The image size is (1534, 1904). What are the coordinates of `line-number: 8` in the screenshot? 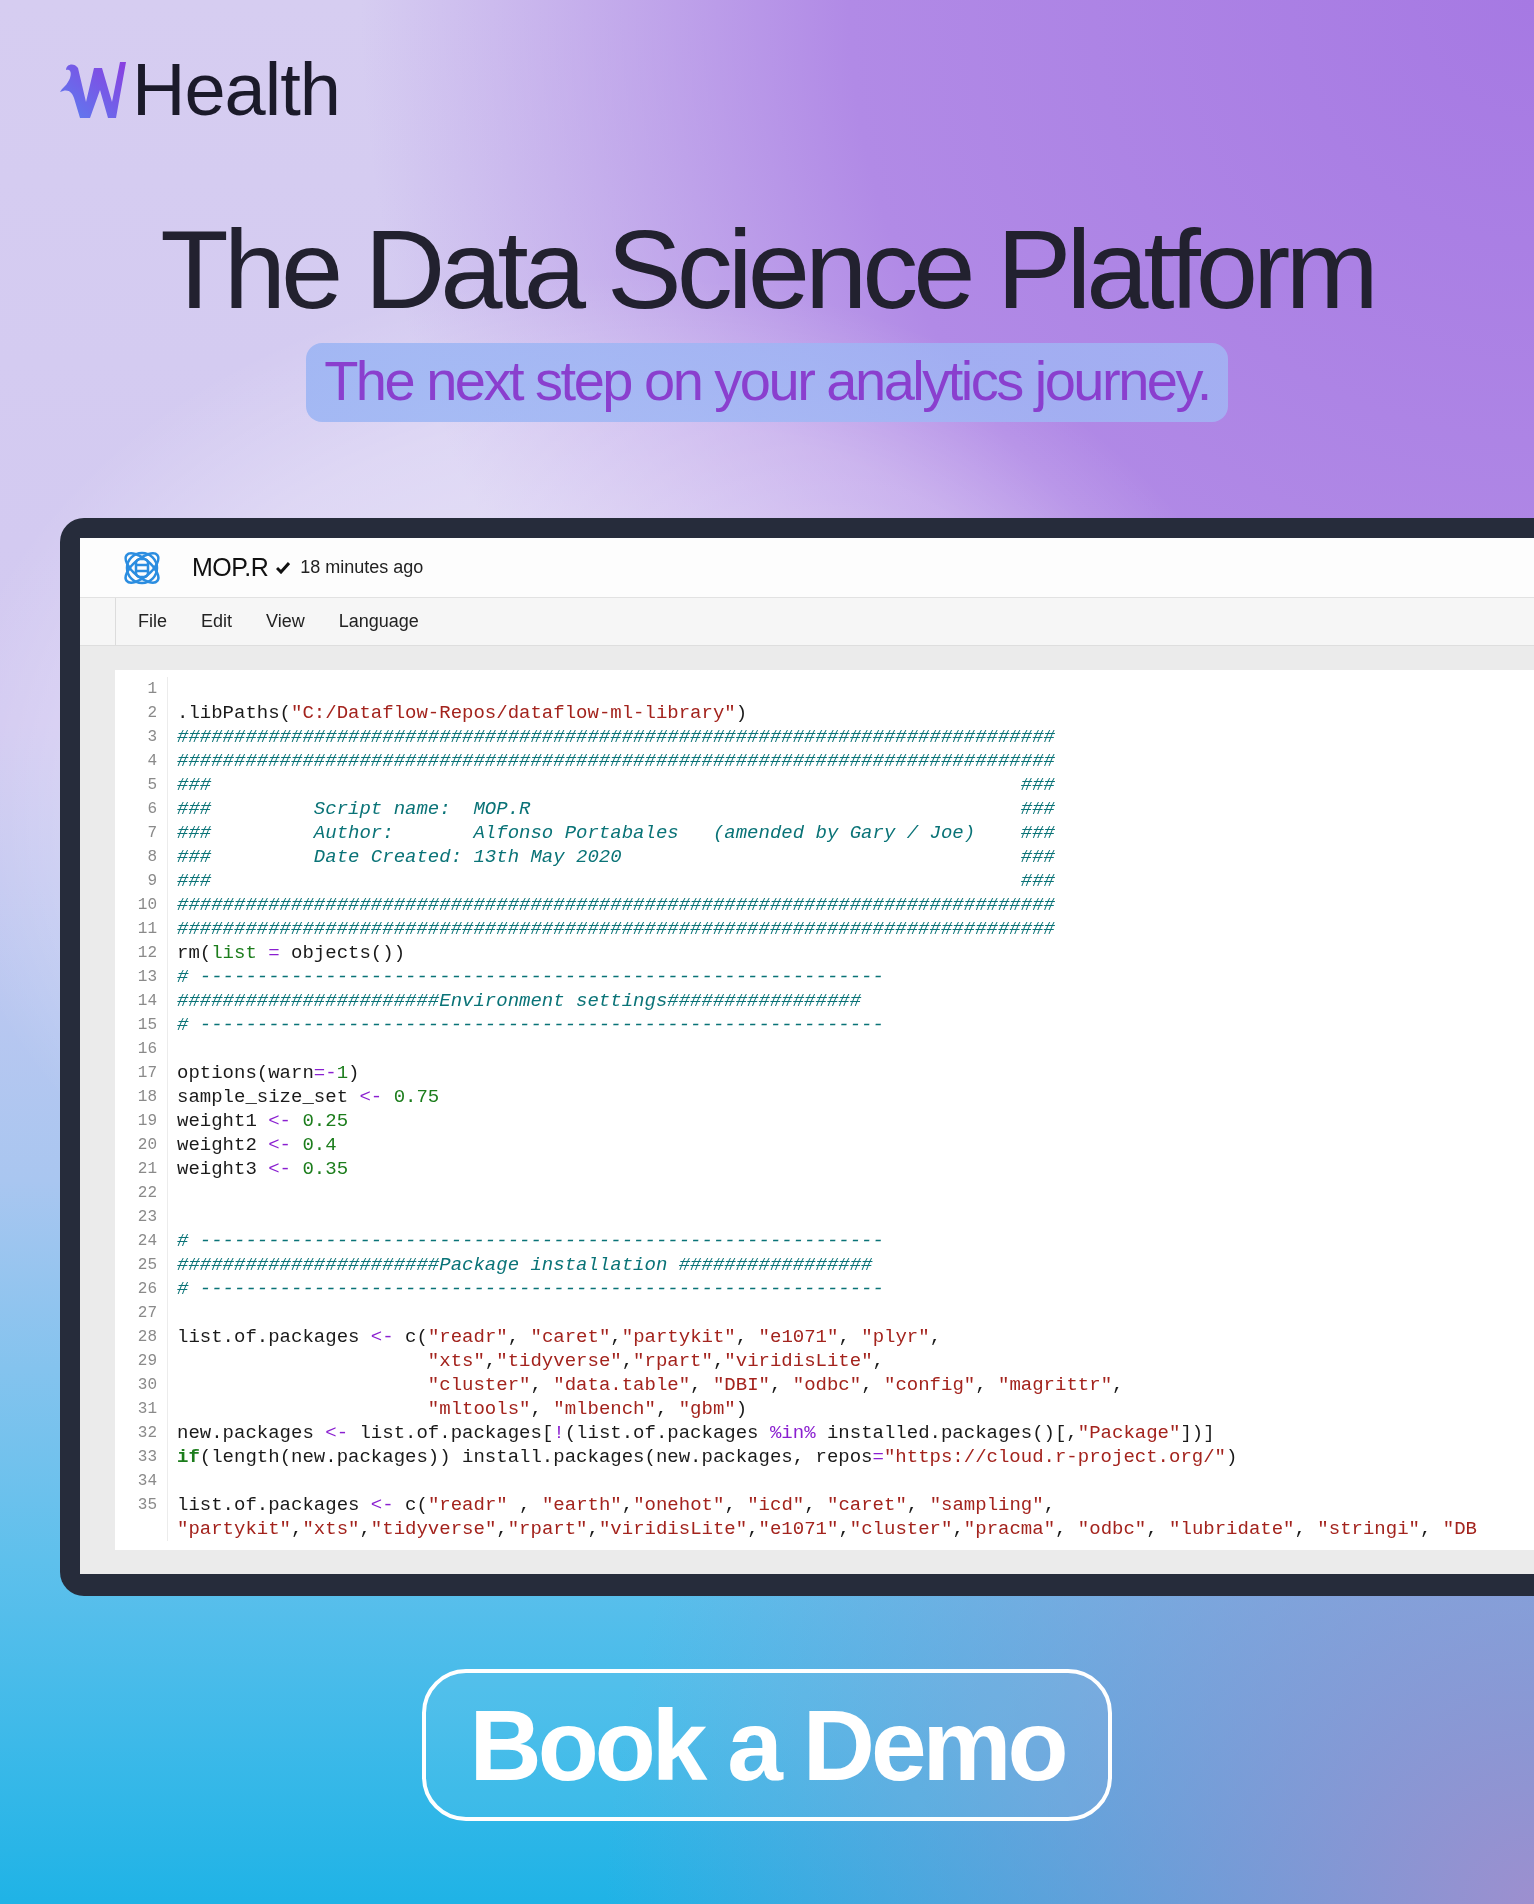 It's located at (152, 857).